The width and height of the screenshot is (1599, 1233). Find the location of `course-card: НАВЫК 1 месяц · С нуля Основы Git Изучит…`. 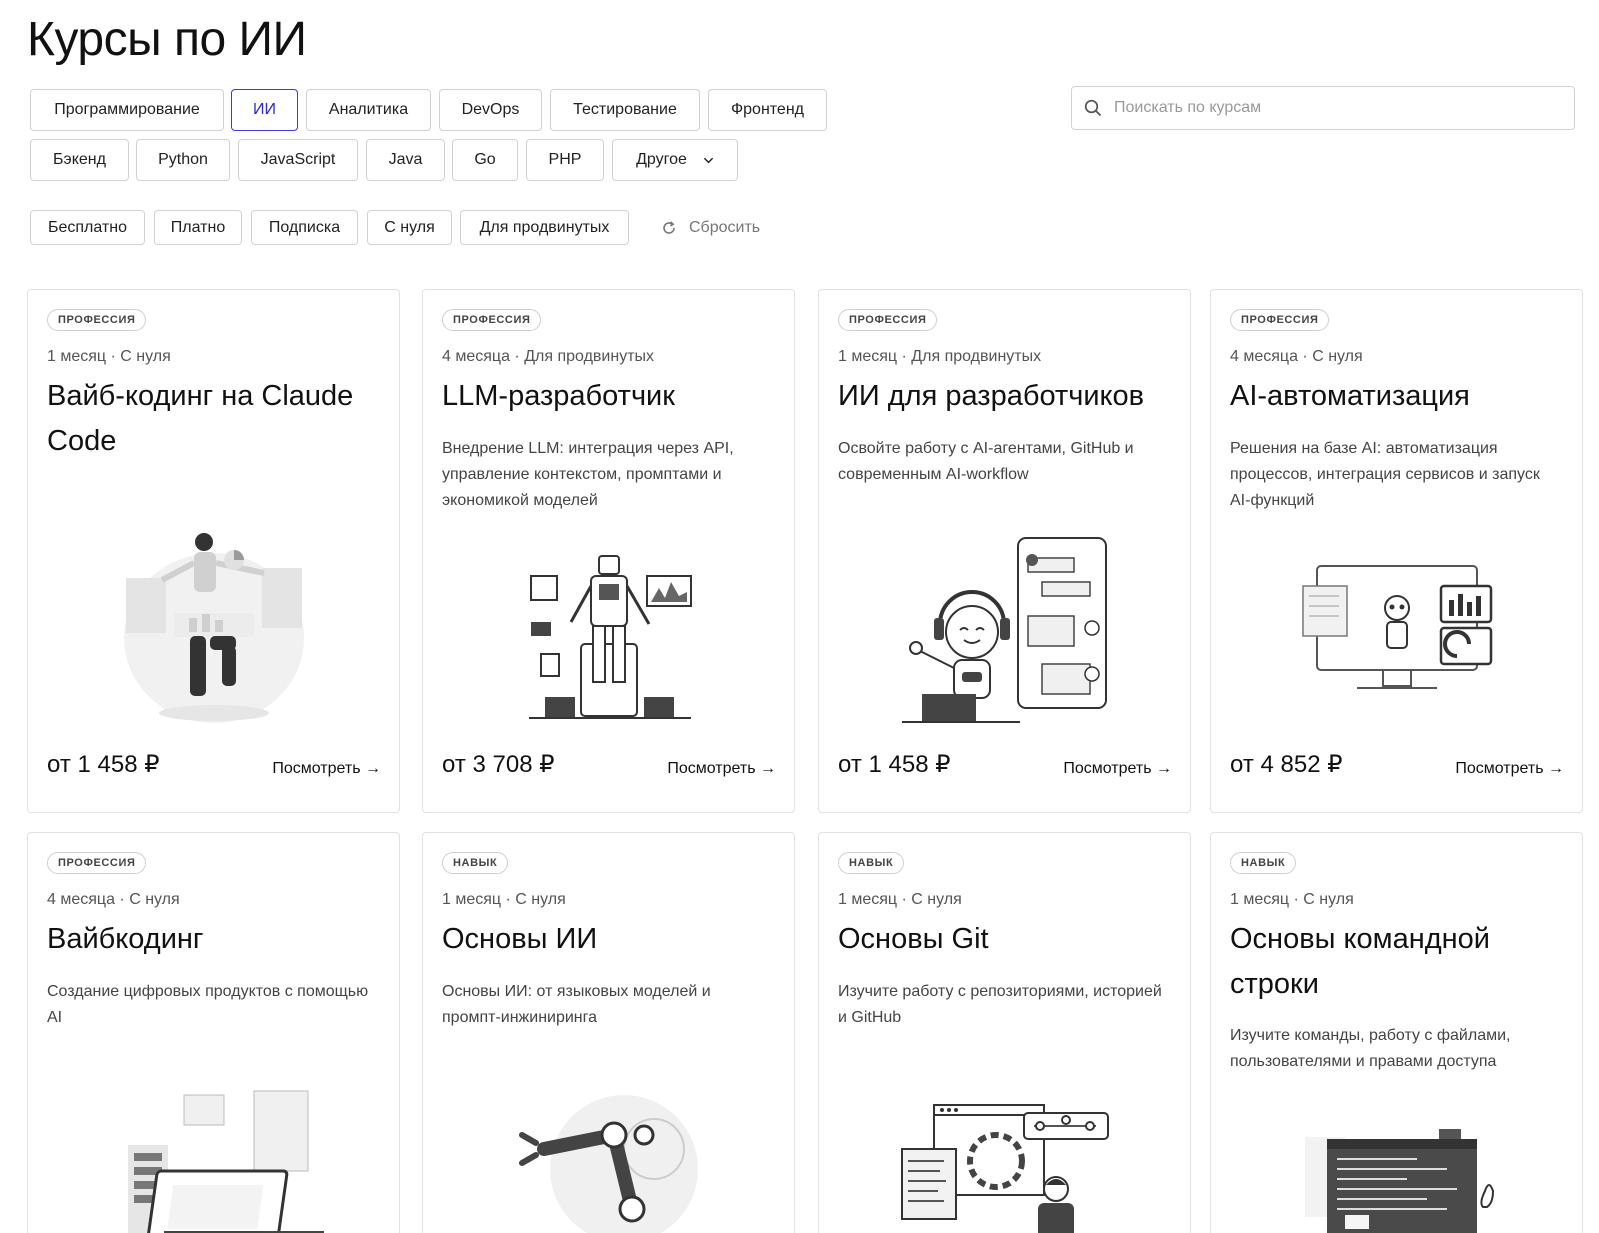

course-card: НАВЫК 1 месяц · С нуля Основы Git Изучит… is located at coordinates (1004, 1032).